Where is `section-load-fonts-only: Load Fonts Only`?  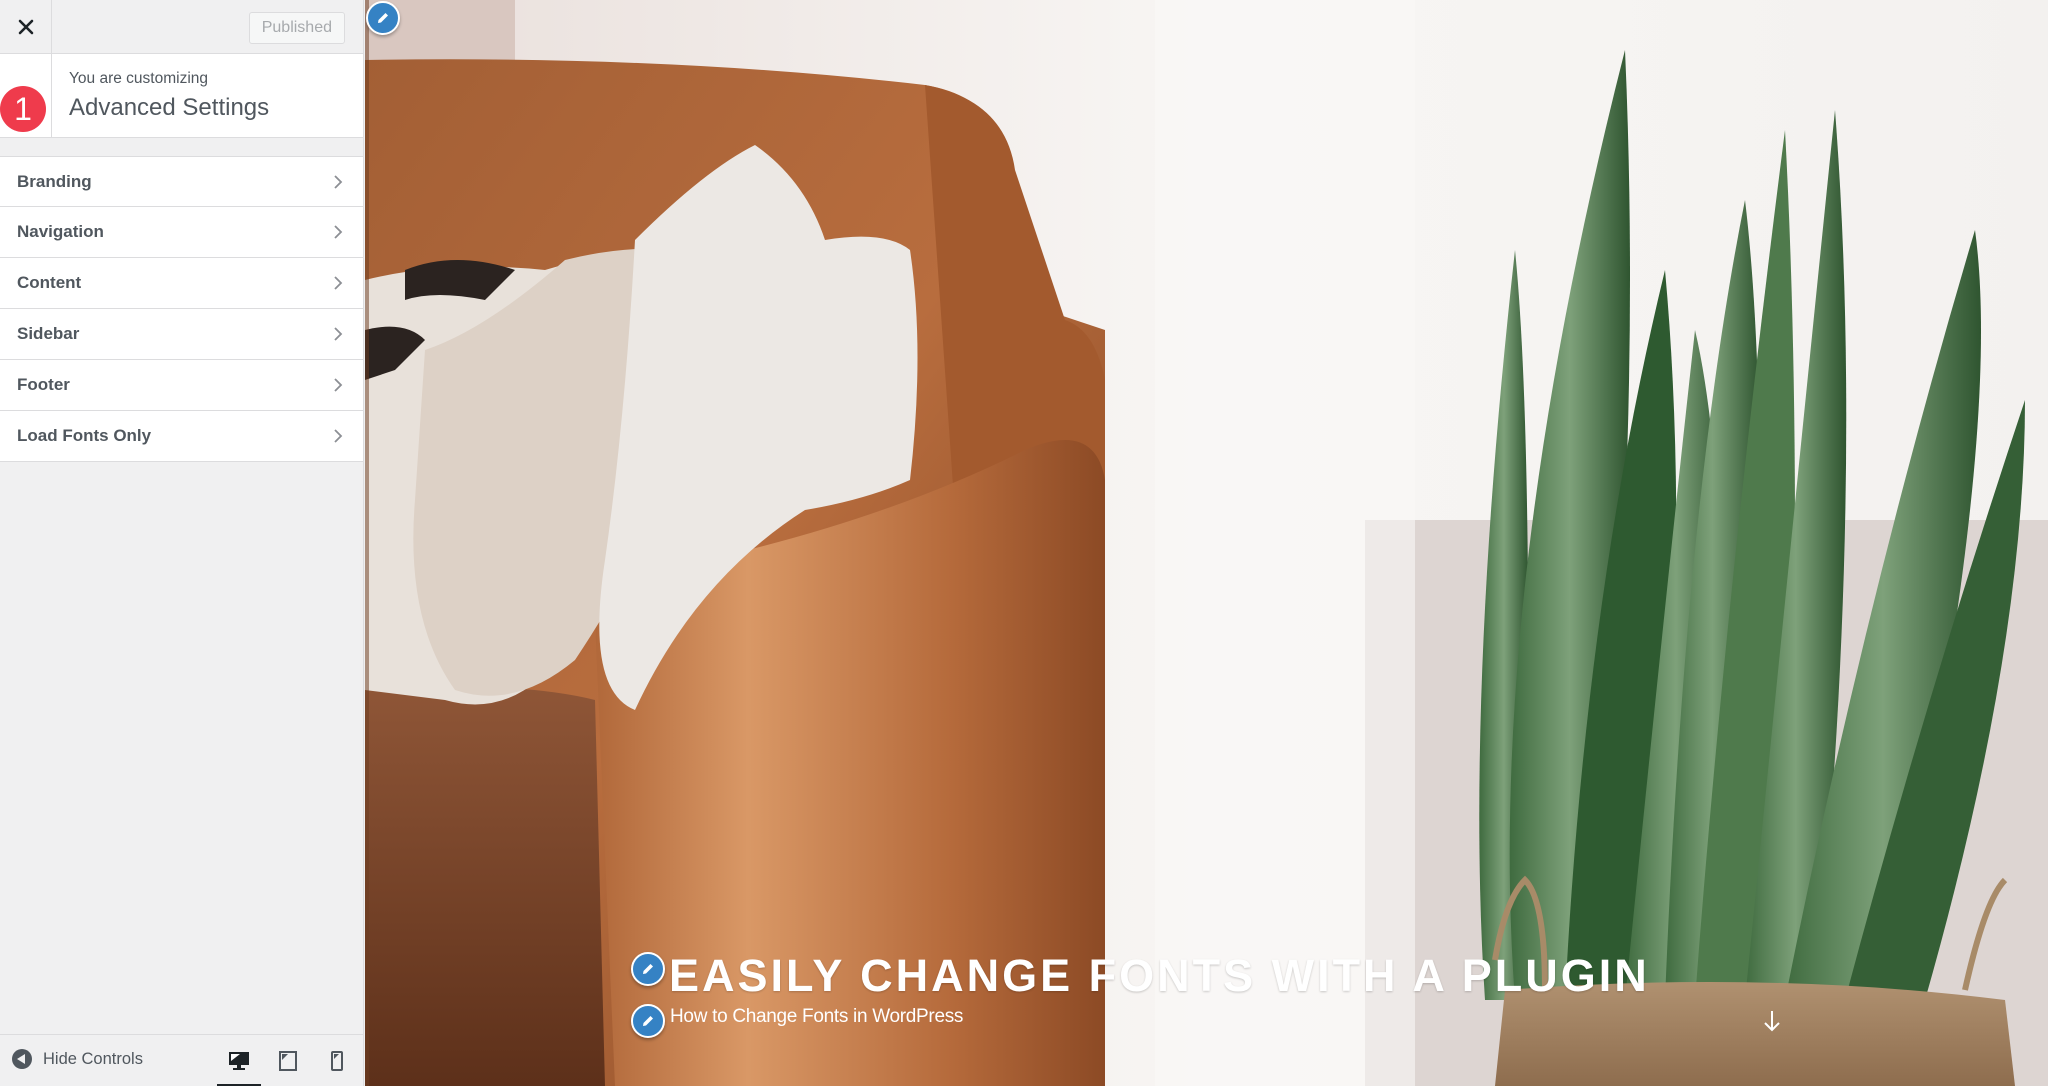 section-load-fonts-only: Load Fonts Only is located at coordinates (181, 436).